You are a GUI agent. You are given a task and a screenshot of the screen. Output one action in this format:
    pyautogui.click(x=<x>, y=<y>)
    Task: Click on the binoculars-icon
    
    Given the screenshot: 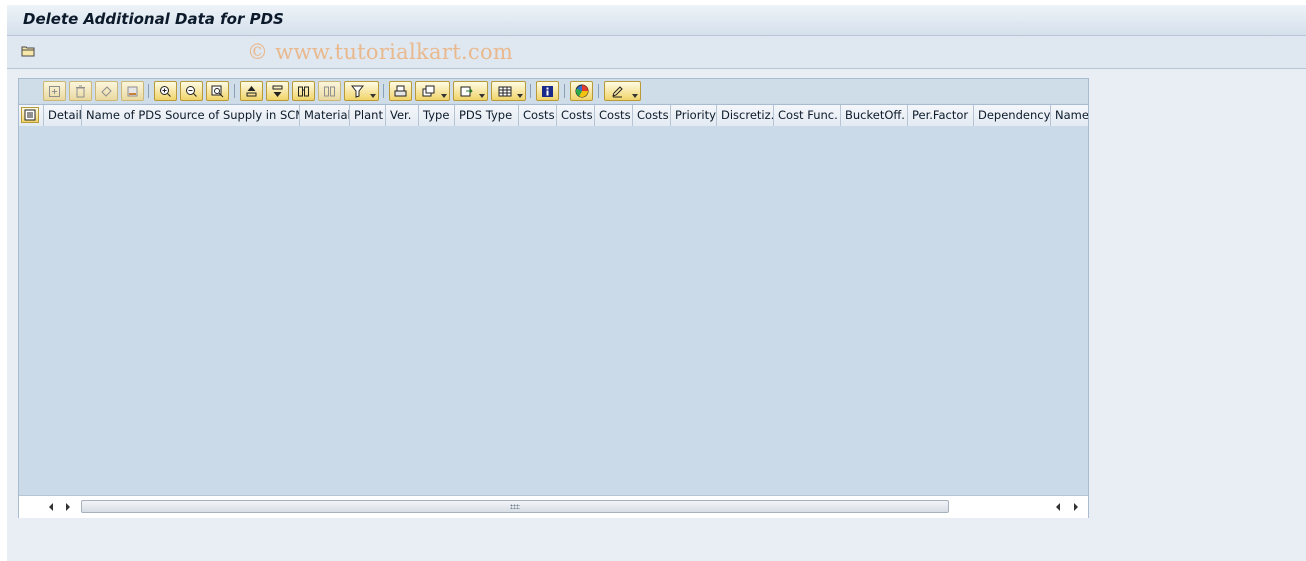 What is the action you would take?
    pyautogui.click(x=303, y=91)
    